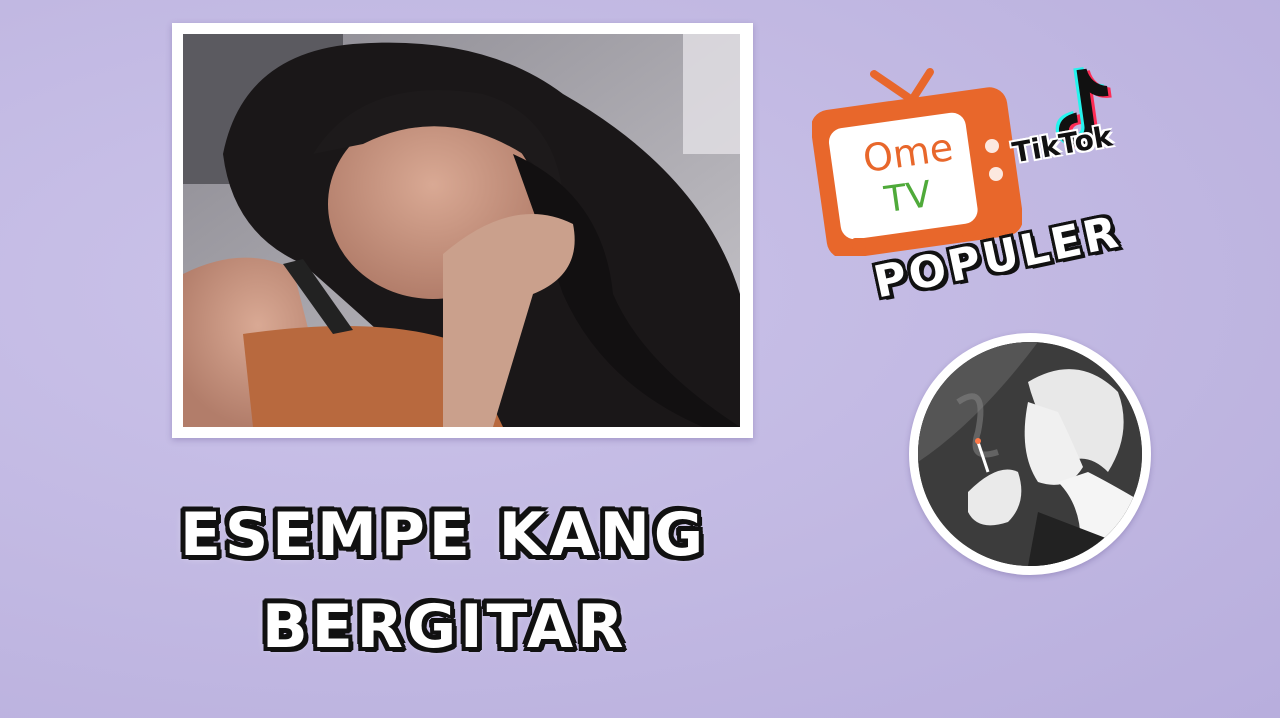  Describe the element at coordinates (445, 627) in the screenshot. I see `video-title-line-2: BERGITAR` at that location.